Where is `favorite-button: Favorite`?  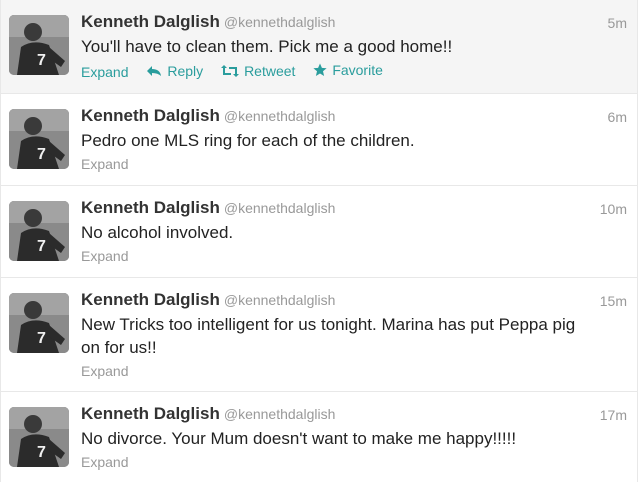
favorite-button: Favorite is located at coordinates (348, 70).